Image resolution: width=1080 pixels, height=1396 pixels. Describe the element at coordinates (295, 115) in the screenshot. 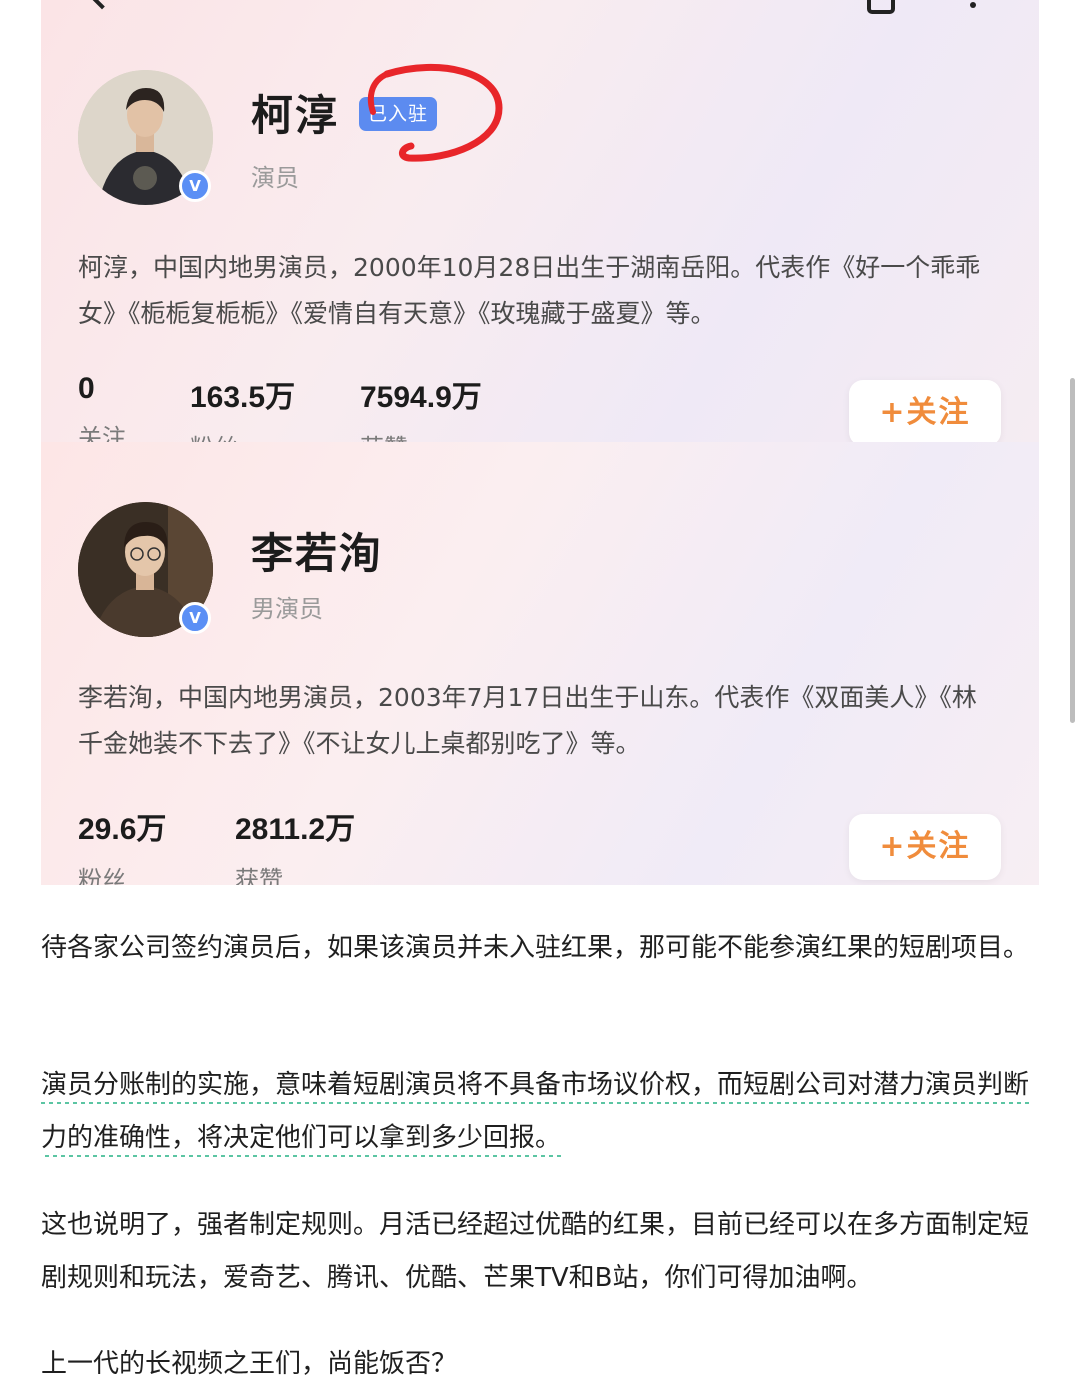

I see `profile-name: 柯淳` at that location.